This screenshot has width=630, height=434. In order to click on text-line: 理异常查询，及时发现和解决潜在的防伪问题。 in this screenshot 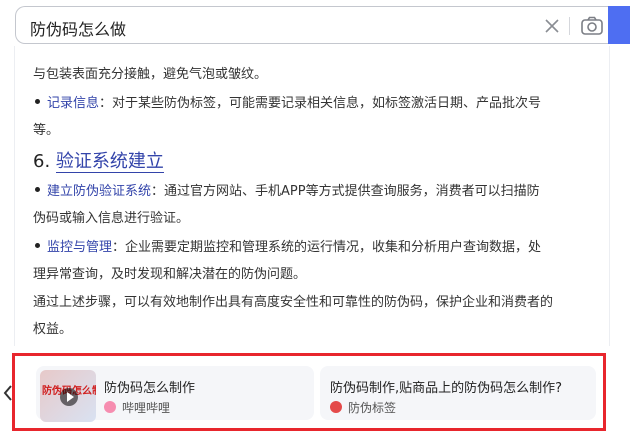, I will do `click(170, 274)`.